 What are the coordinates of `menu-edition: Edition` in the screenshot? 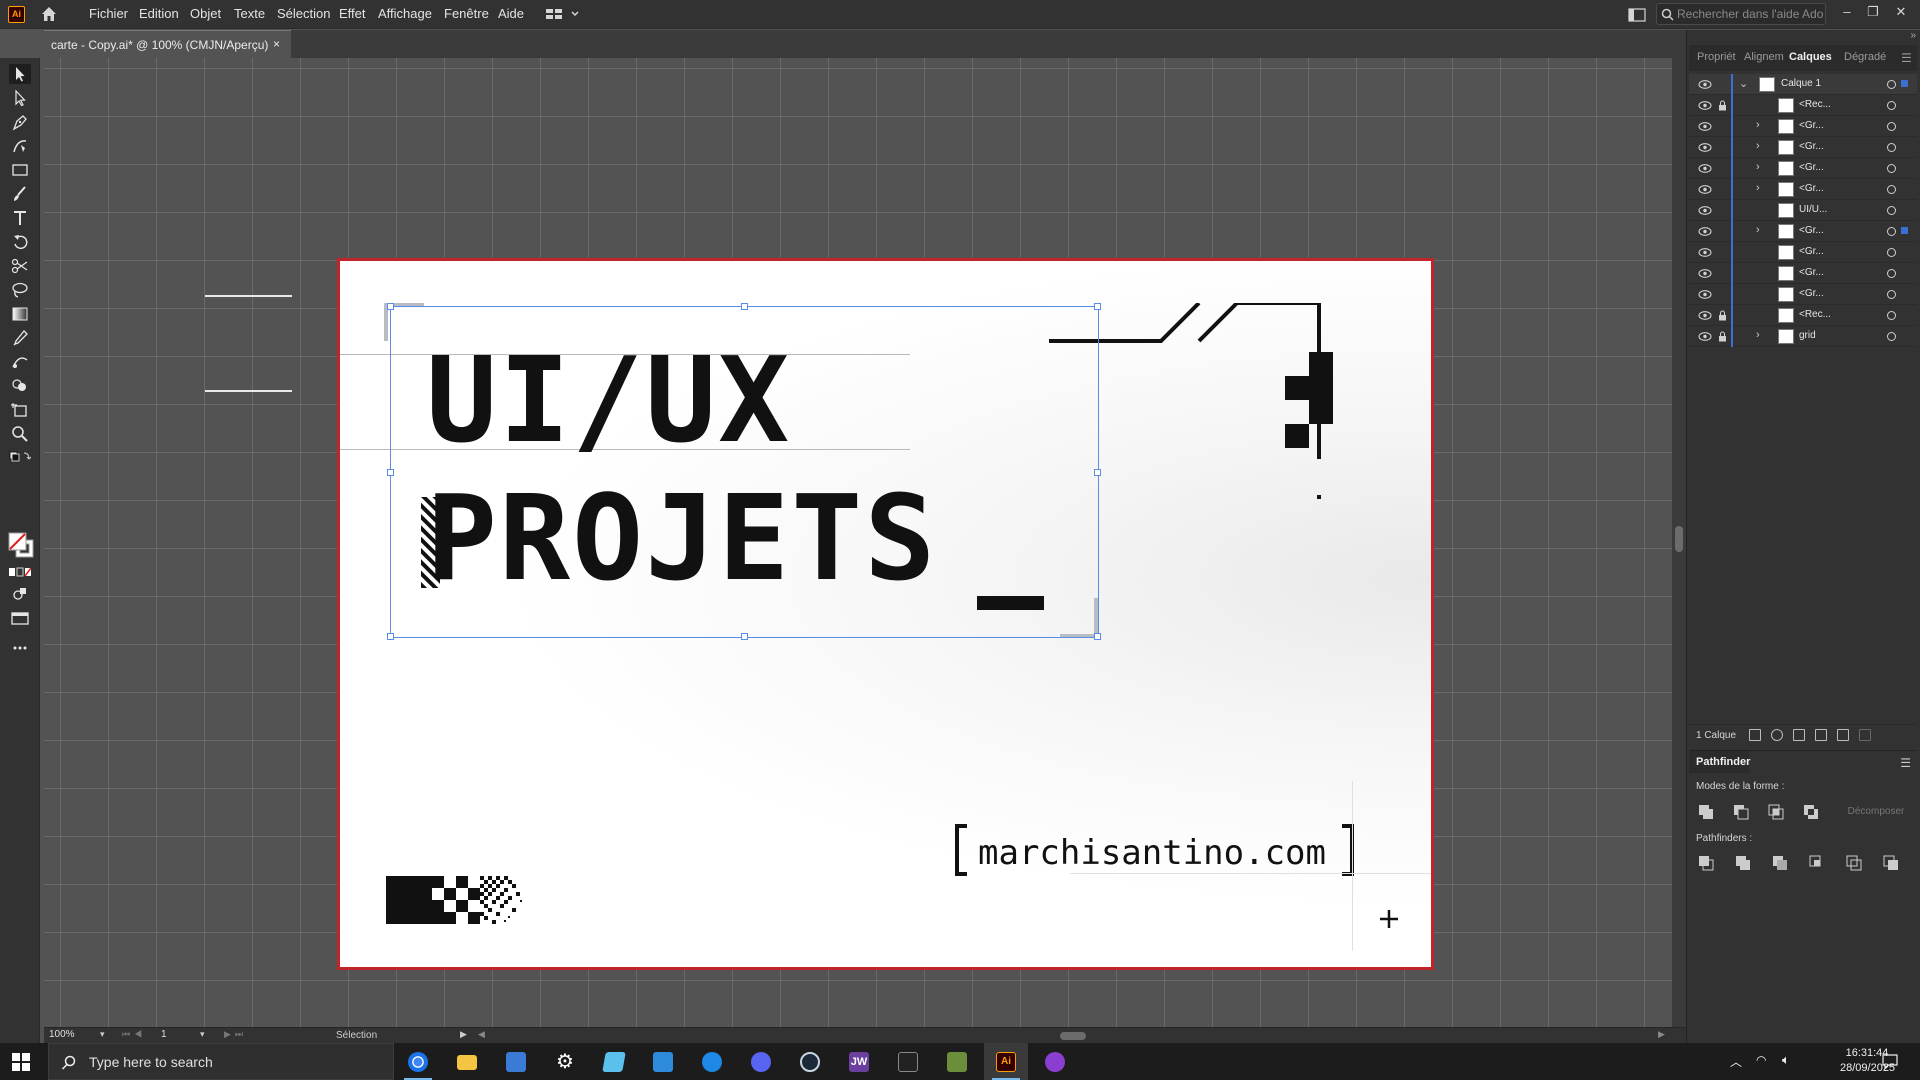 It's located at (159, 13).